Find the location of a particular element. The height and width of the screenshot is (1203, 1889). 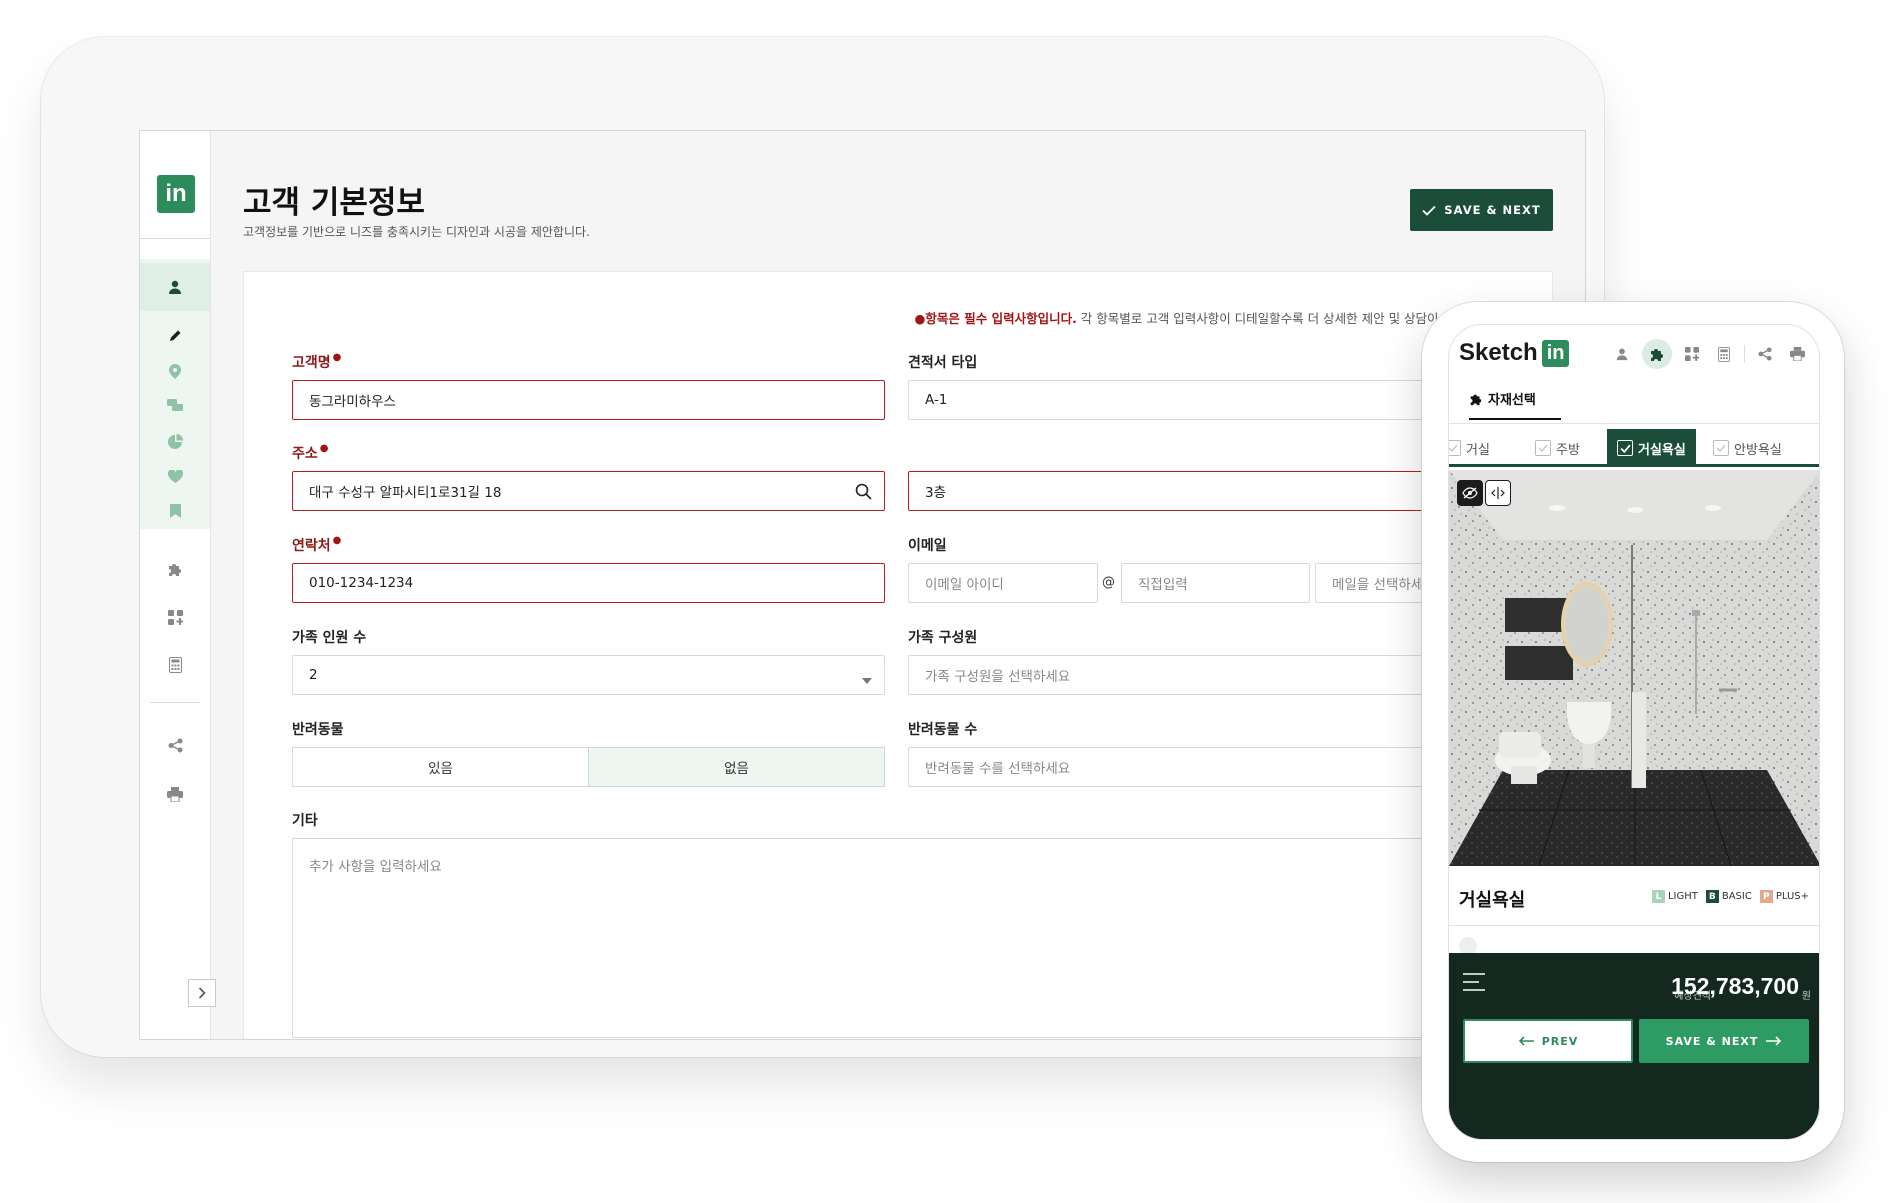

phone-logo-badge: in is located at coordinates (1555, 353).